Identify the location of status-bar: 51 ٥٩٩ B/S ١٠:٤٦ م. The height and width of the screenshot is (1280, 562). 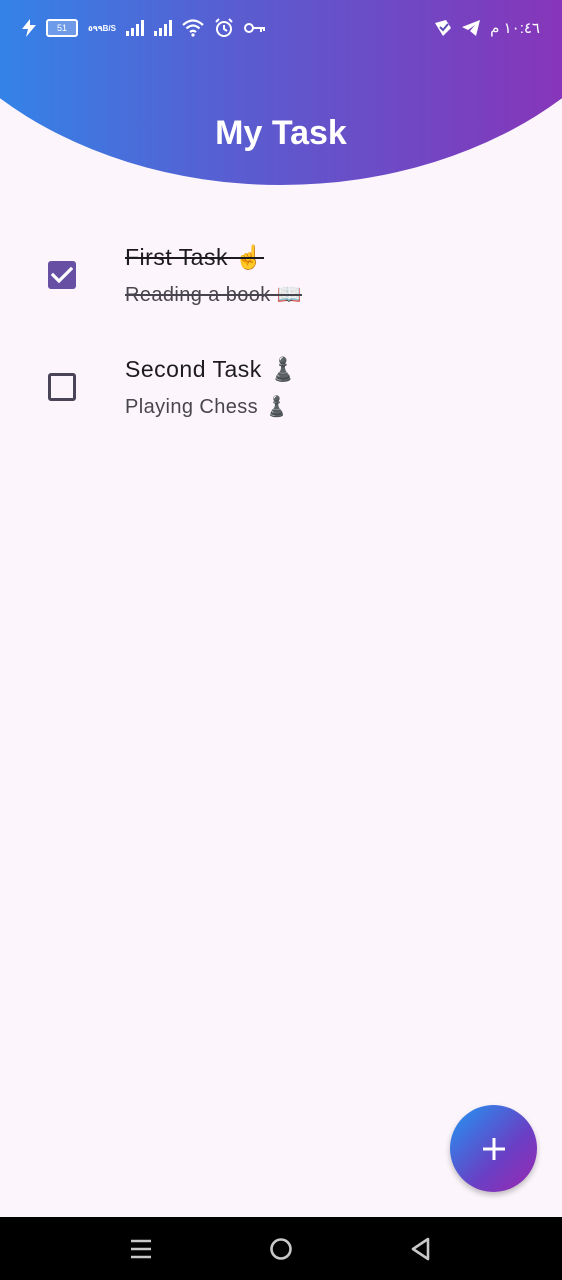
(281, 28).